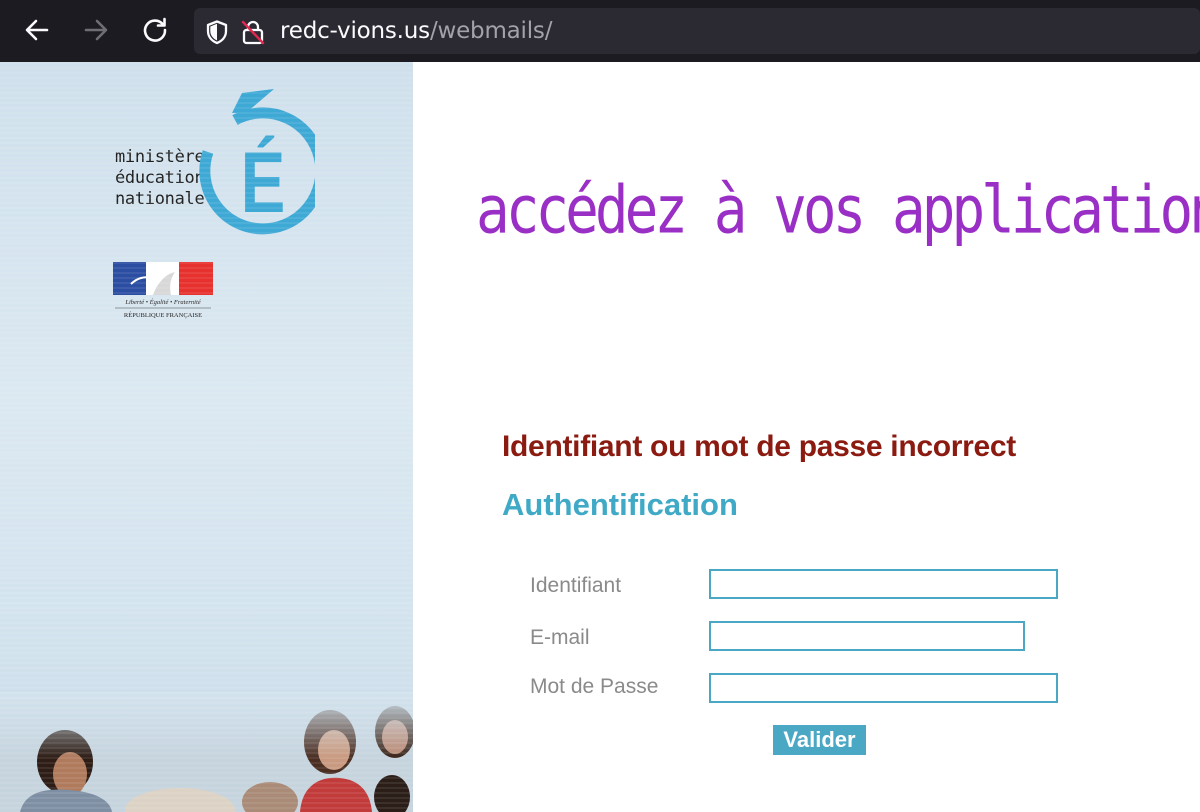  Describe the element at coordinates (162, 302) in the screenshot. I see `republic-motto: Liberté • Égalité • Fraternité` at that location.